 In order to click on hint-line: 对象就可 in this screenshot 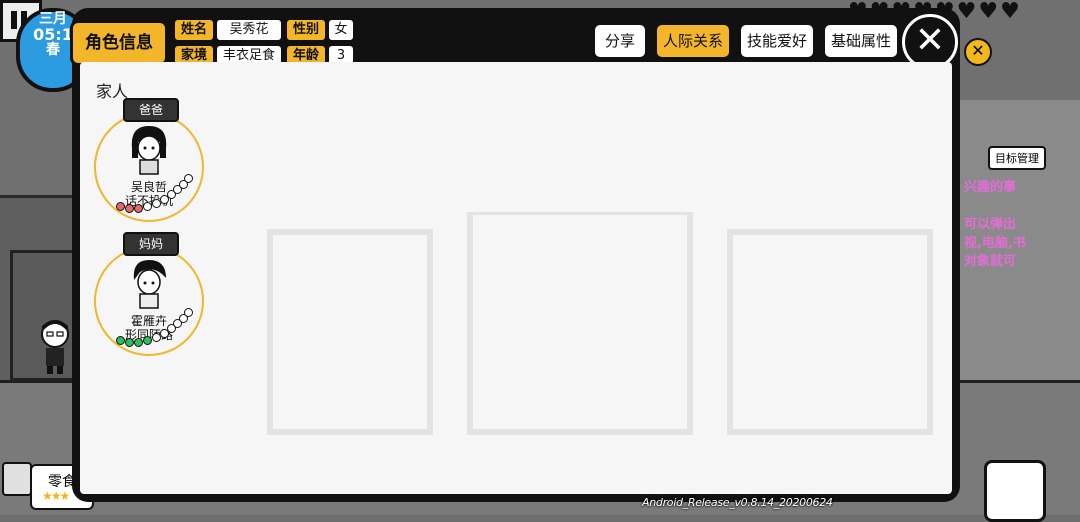, I will do `click(990, 261)`.